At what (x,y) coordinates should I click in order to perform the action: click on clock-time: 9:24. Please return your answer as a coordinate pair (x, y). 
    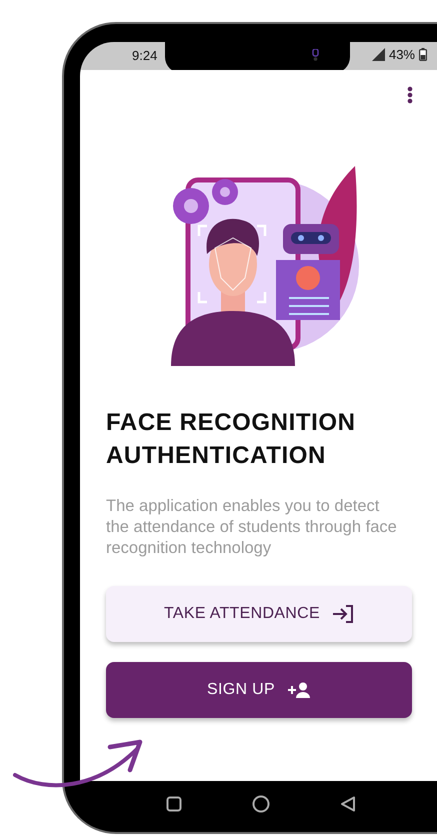
    Looking at the image, I should click on (145, 55).